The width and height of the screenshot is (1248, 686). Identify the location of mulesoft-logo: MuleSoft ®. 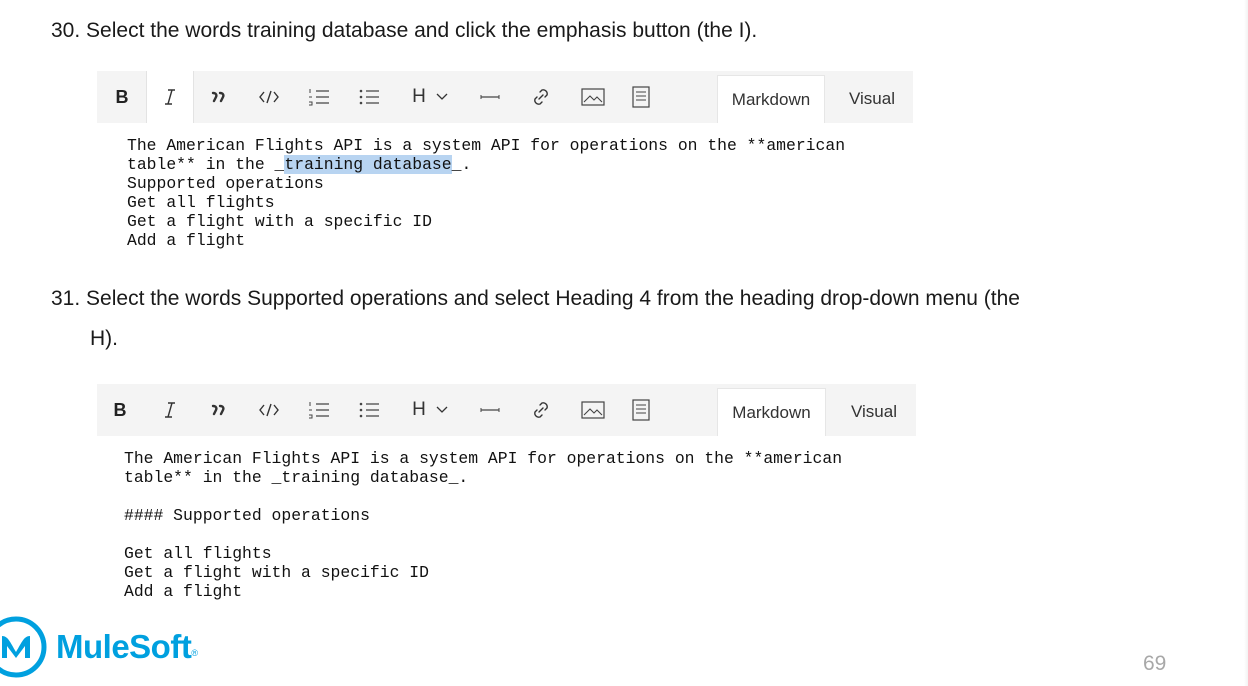
(99, 647).